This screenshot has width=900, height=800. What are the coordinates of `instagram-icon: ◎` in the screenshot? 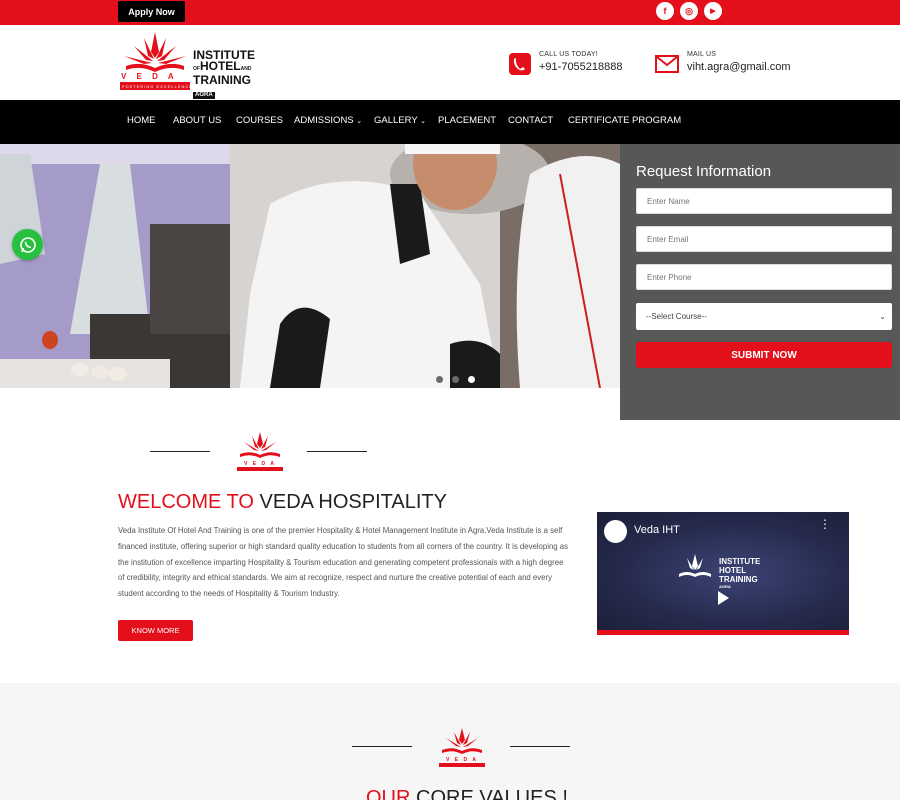 It's located at (689, 11).